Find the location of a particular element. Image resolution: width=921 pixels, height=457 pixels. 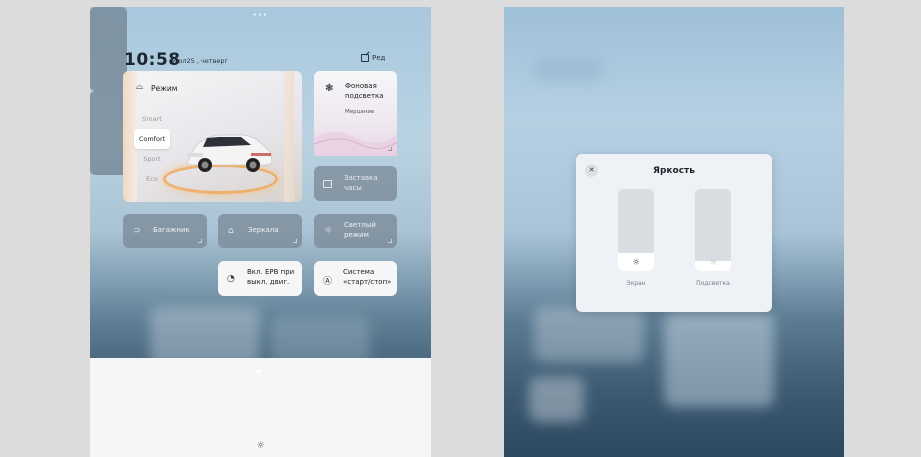

page-dot is located at coordinates (265, 371).